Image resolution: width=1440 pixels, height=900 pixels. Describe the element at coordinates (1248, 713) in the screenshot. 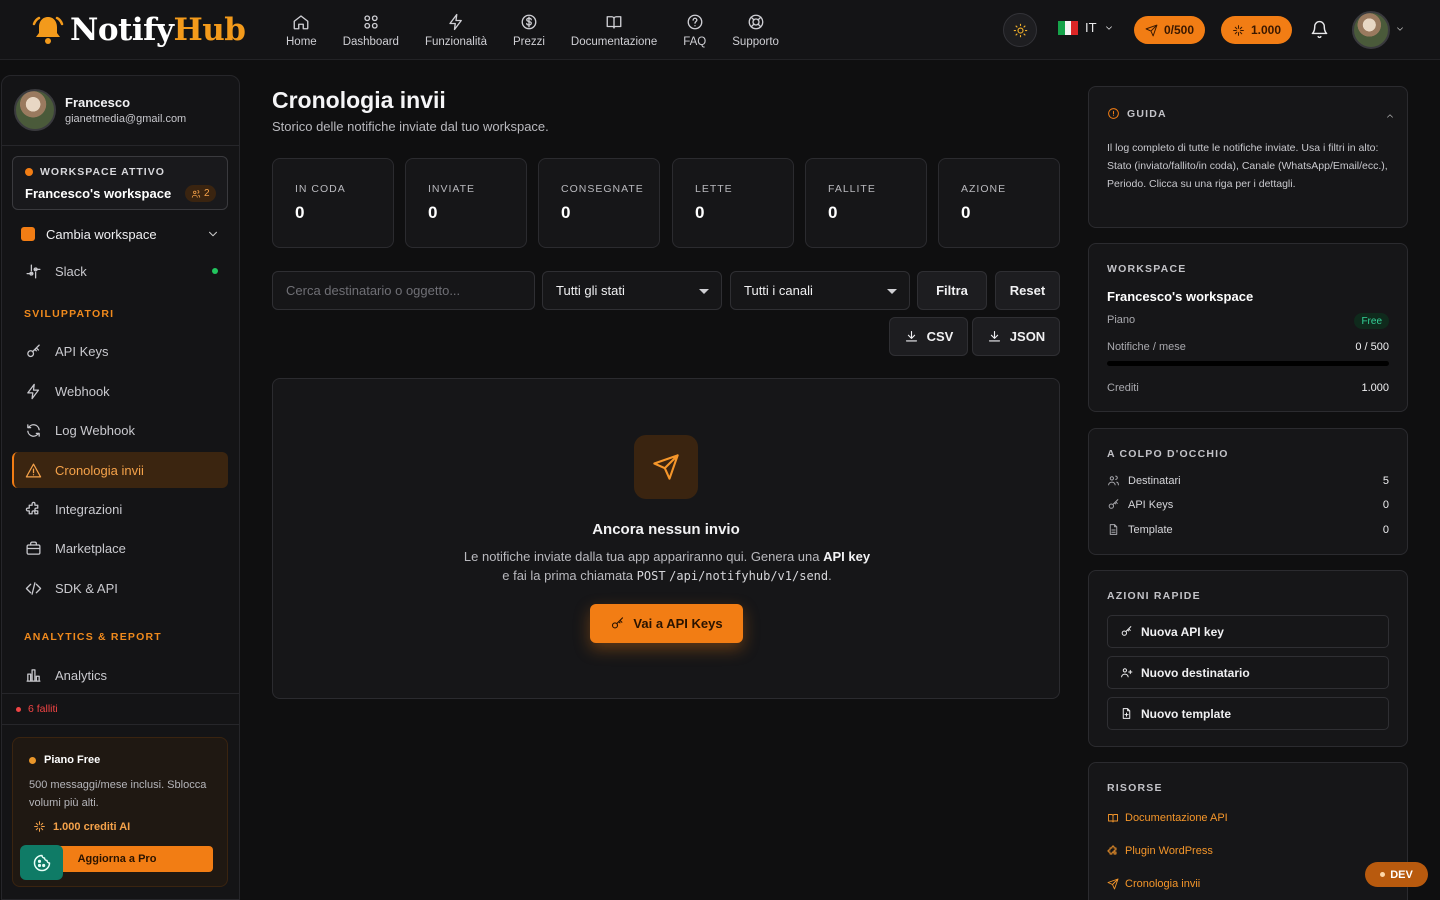

I see `new-template-button: Nuovo template` at that location.